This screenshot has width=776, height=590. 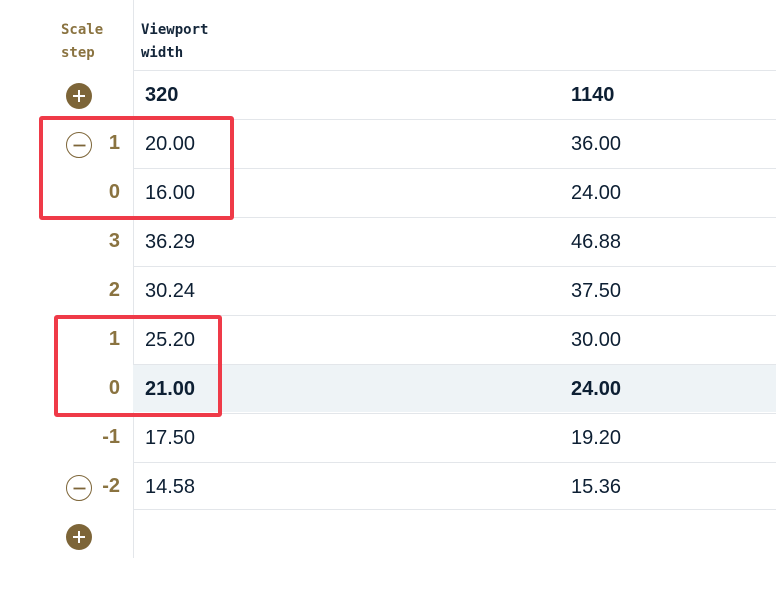 What do you see at coordinates (82, 30) in the screenshot?
I see `scale-step-header-line1: Scale` at bounding box center [82, 30].